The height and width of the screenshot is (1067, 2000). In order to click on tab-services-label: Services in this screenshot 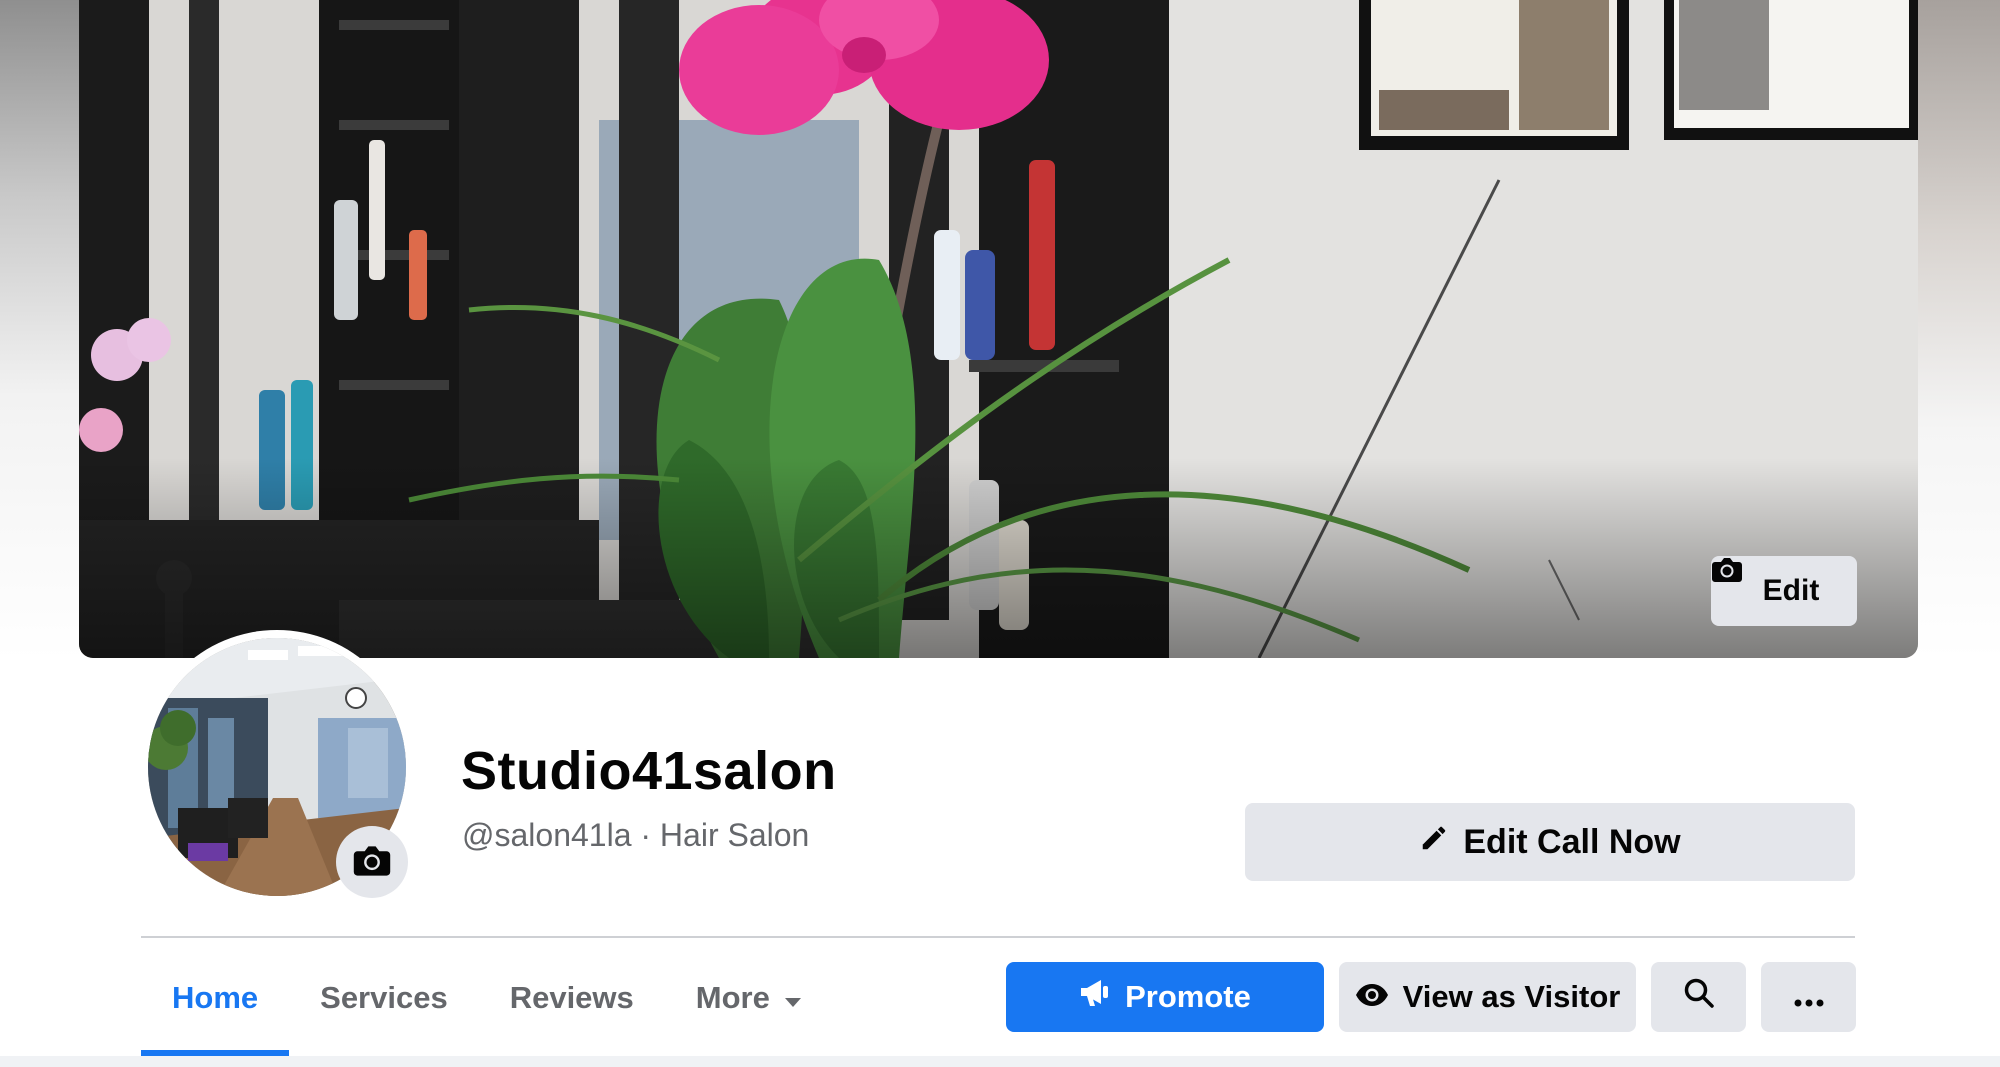, I will do `click(384, 997)`.